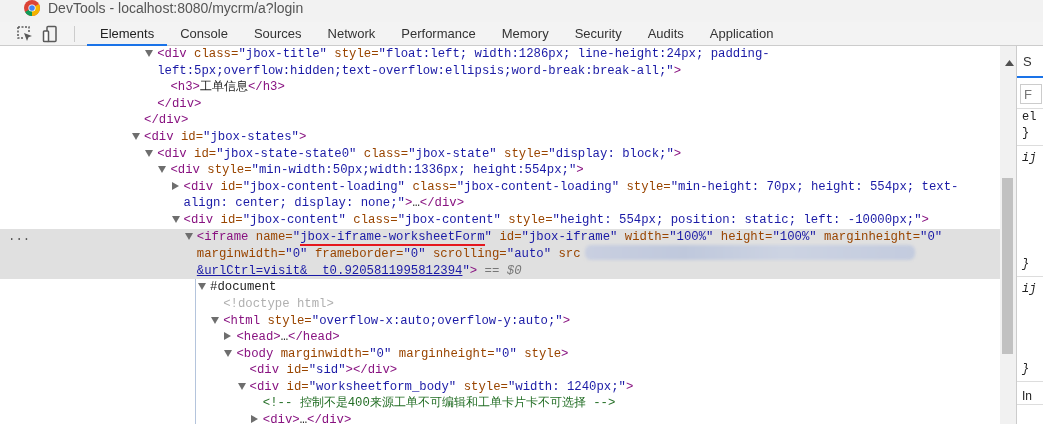 The height and width of the screenshot is (424, 1043). I want to click on scroll-up-icon, so click(1009, 63).